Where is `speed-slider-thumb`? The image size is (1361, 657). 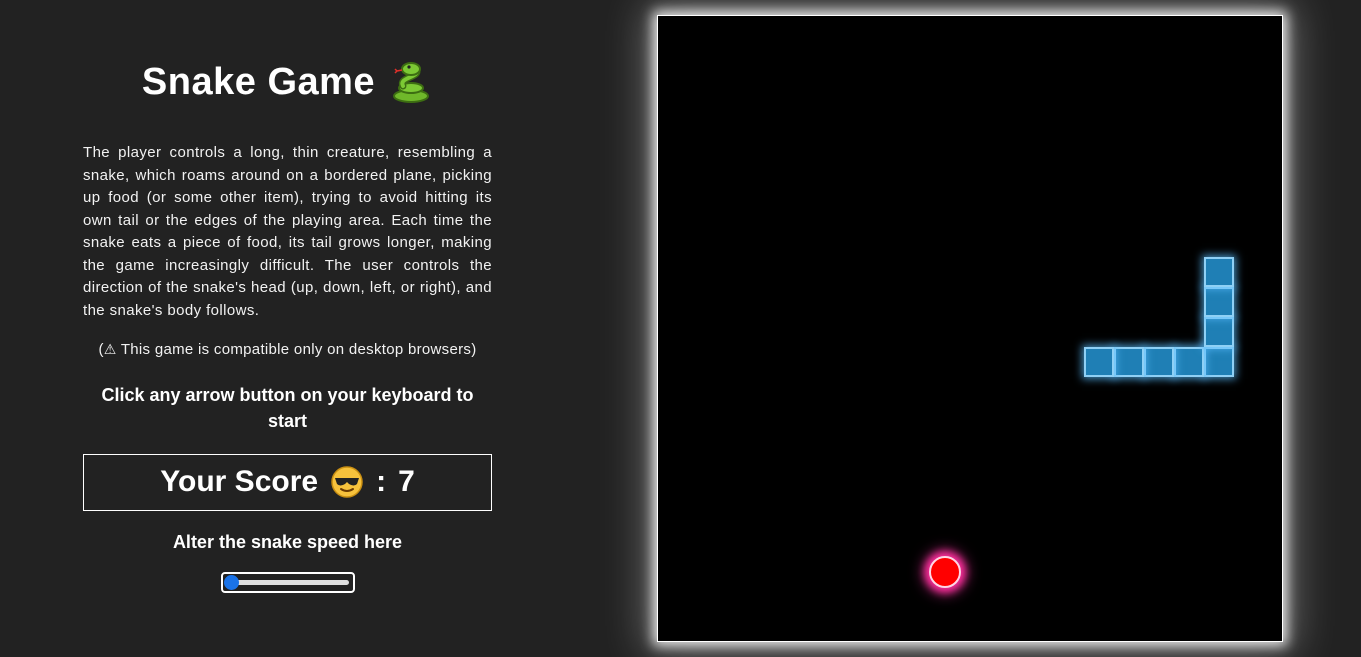
speed-slider-thumb is located at coordinates (231, 582).